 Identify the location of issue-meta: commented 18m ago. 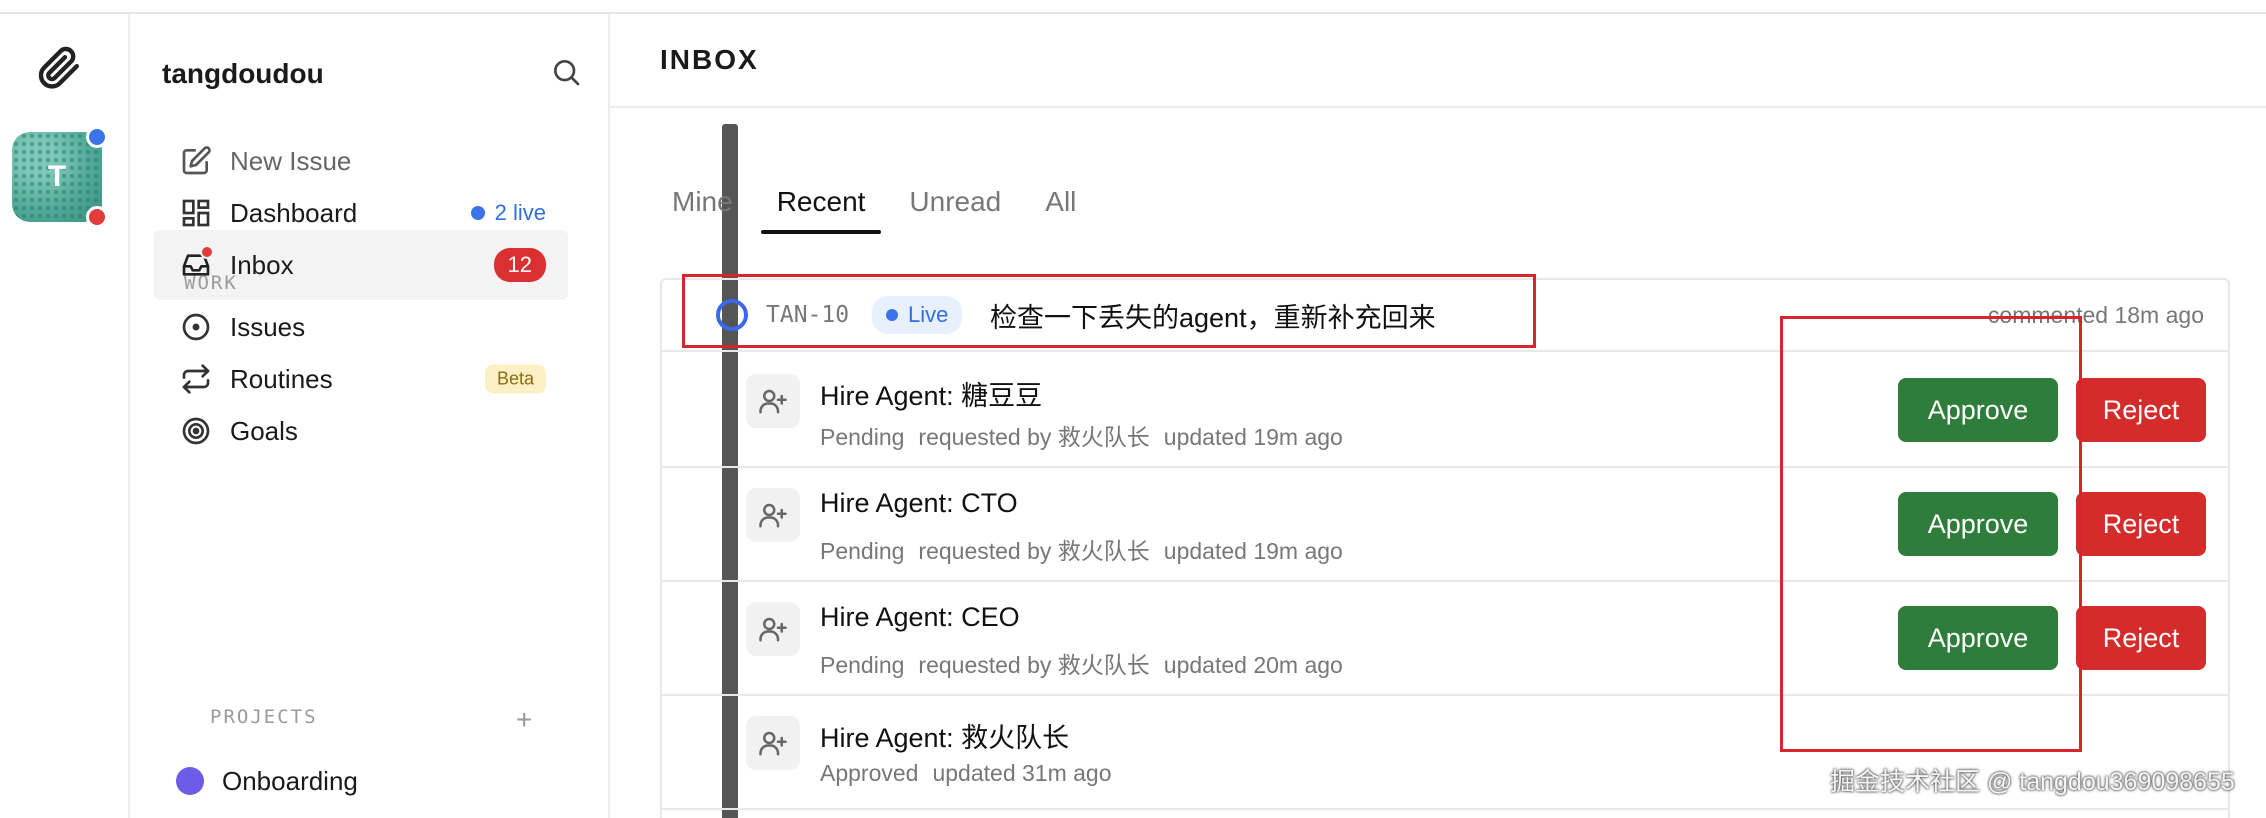
(2095, 314).